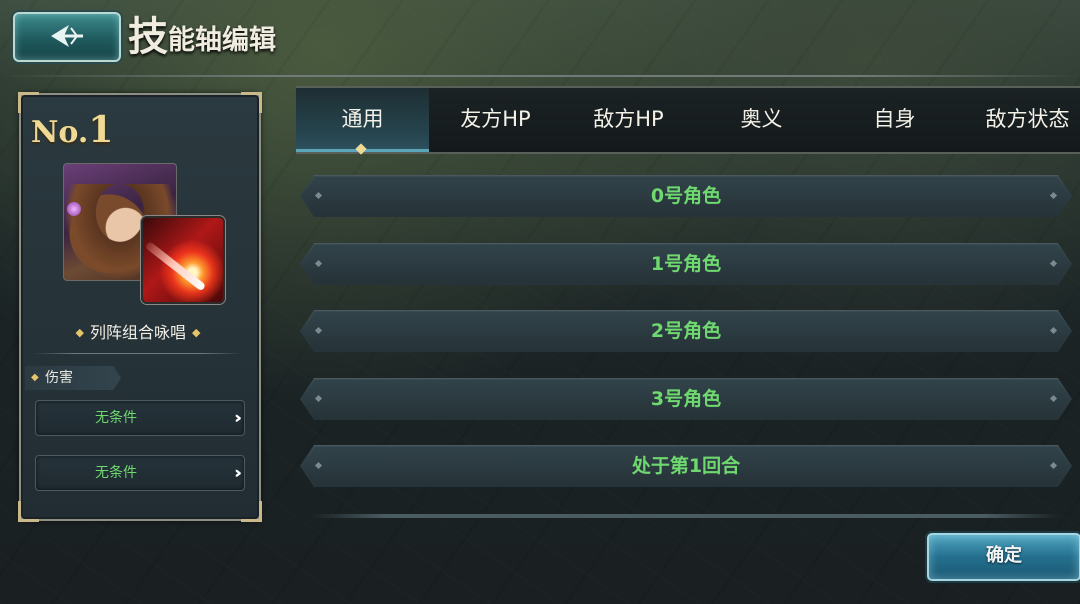  I want to click on condition-slot-2: 无条件 ›››, so click(140, 473).